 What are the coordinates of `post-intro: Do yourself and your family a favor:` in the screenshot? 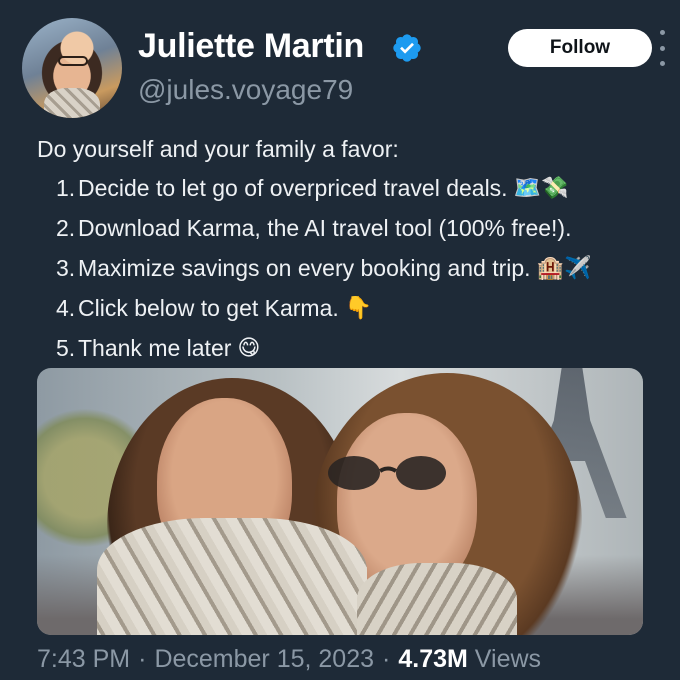 It's located at (218, 149).